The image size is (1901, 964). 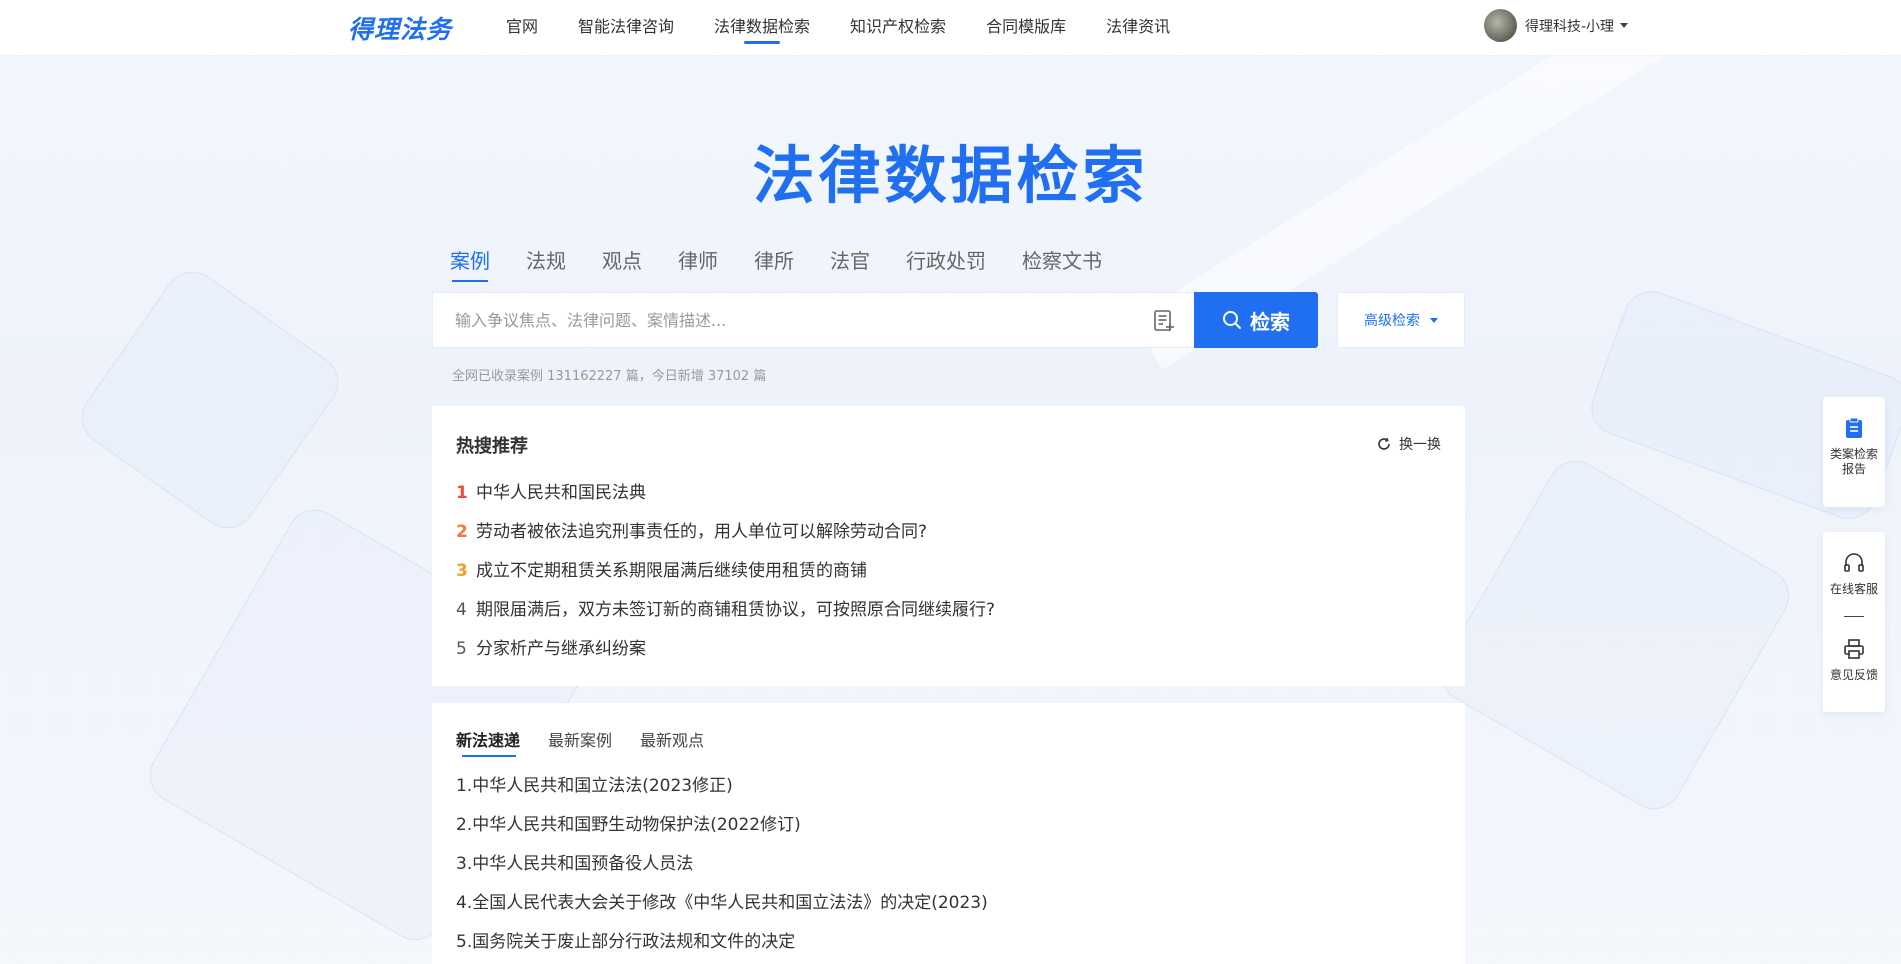 What do you see at coordinates (522, 27) in the screenshot?
I see `nav-item-official-site: 官网` at bounding box center [522, 27].